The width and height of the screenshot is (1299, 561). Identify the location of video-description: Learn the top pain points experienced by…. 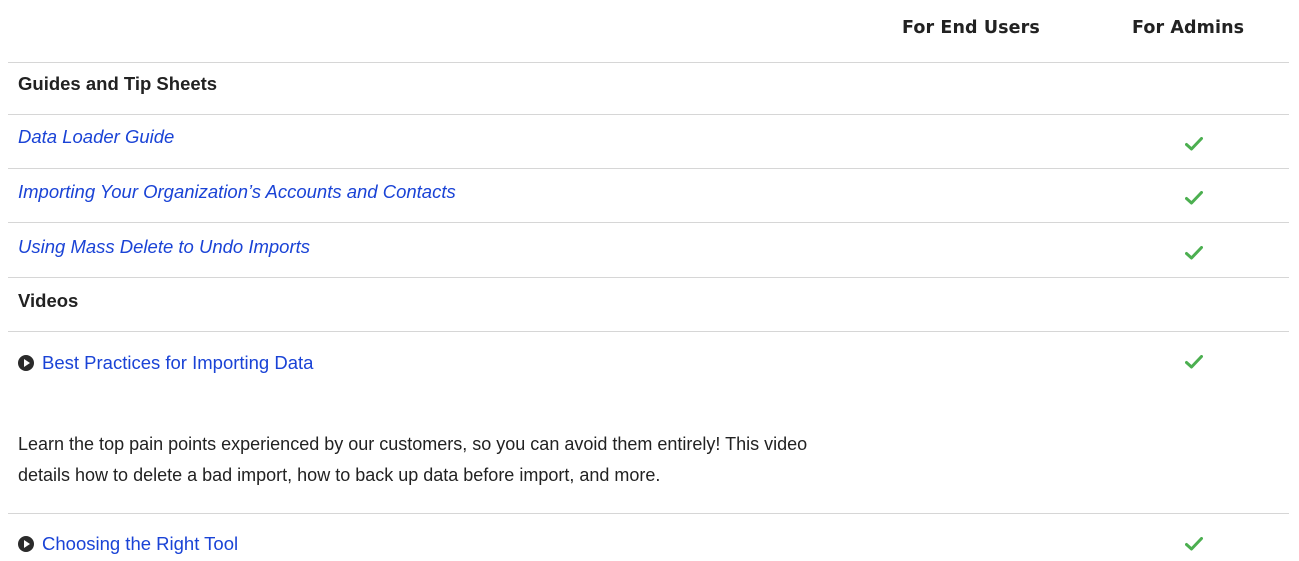
(413, 459).